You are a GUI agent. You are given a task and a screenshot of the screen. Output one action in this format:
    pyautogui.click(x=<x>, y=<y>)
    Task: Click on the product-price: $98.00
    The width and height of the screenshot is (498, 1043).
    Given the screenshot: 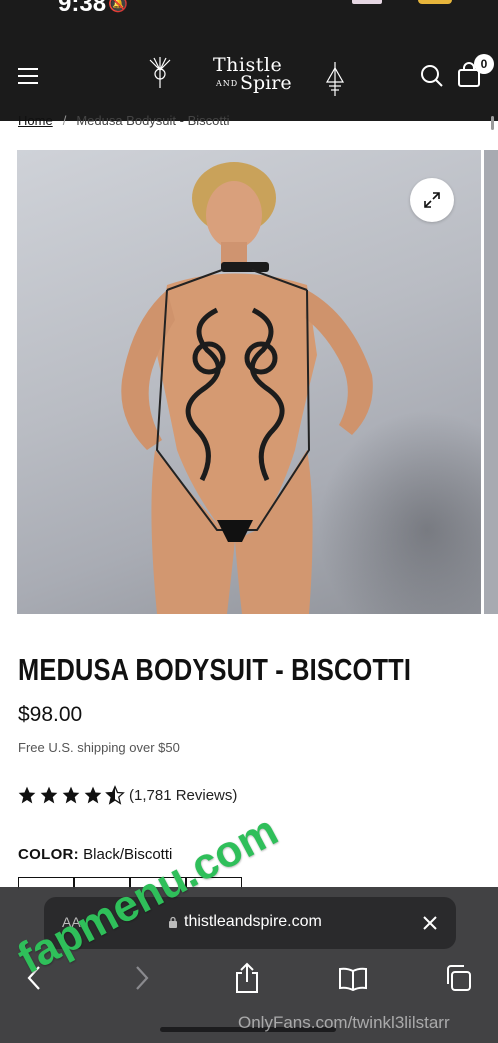 What is the action you would take?
    pyautogui.click(x=50, y=714)
    